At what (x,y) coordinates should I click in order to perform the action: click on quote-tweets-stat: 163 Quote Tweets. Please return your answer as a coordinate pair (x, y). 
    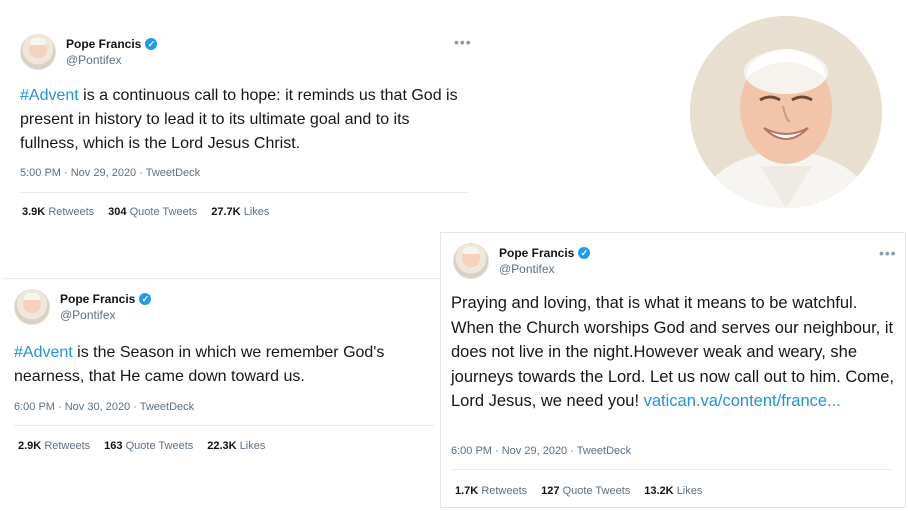
    Looking at the image, I should click on (148, 446).